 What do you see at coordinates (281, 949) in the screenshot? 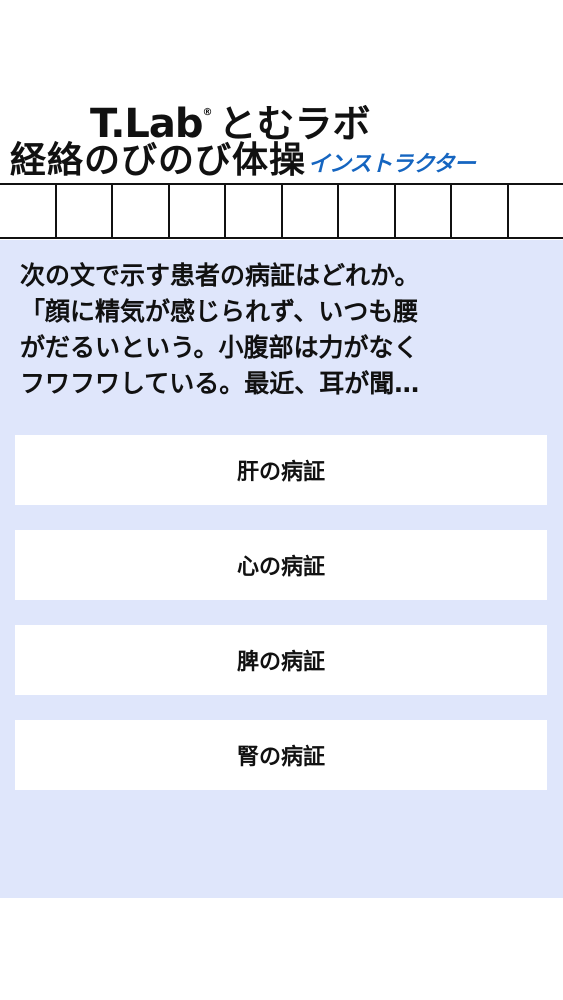
I see `footer-area` at bounding box center [281, 949].